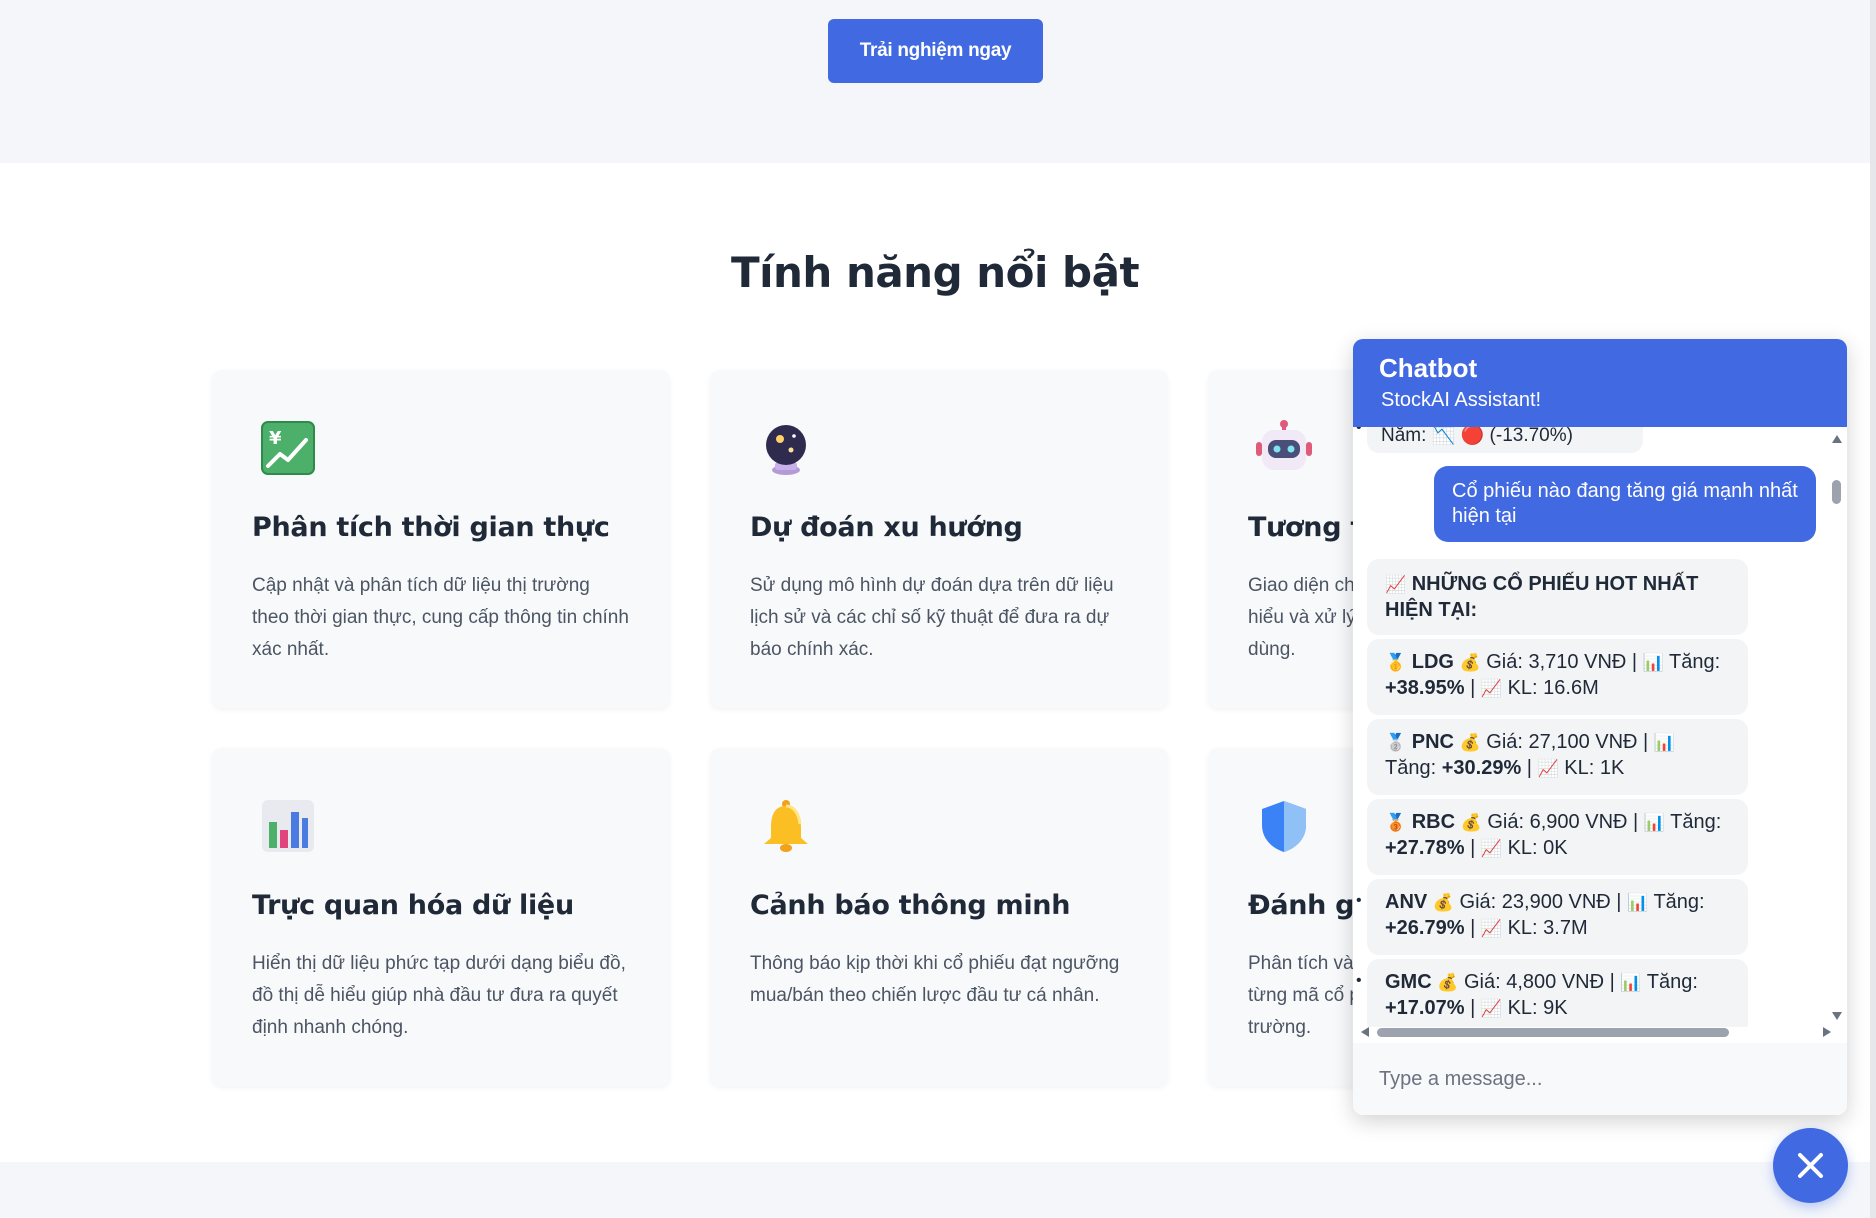 Image resolution: width=1876 pixels, height=1218 pixels. I want to click on stock-volume: 0K, so click(1555, 848).